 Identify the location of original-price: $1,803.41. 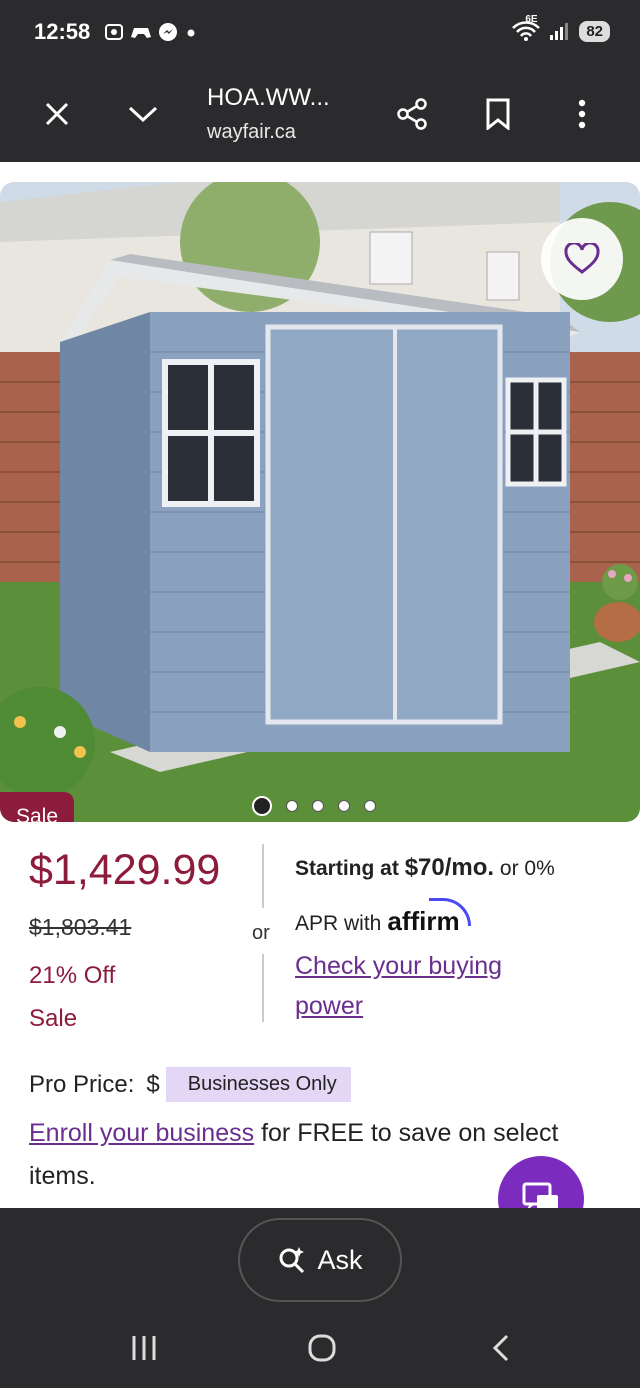
(80, 927).